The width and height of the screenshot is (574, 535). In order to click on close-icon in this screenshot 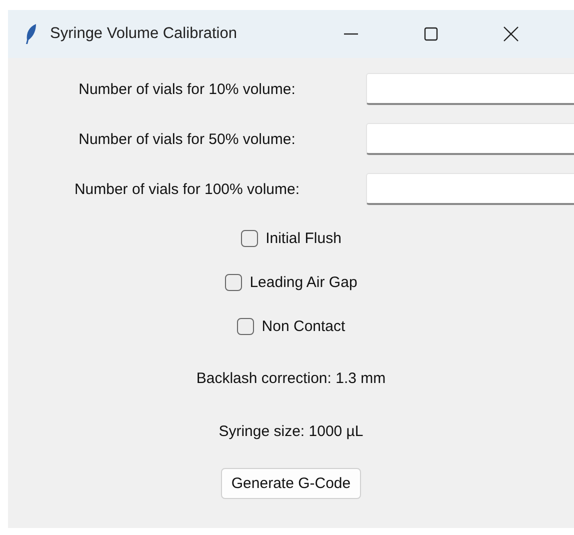, I will do `click(510, 34)`.